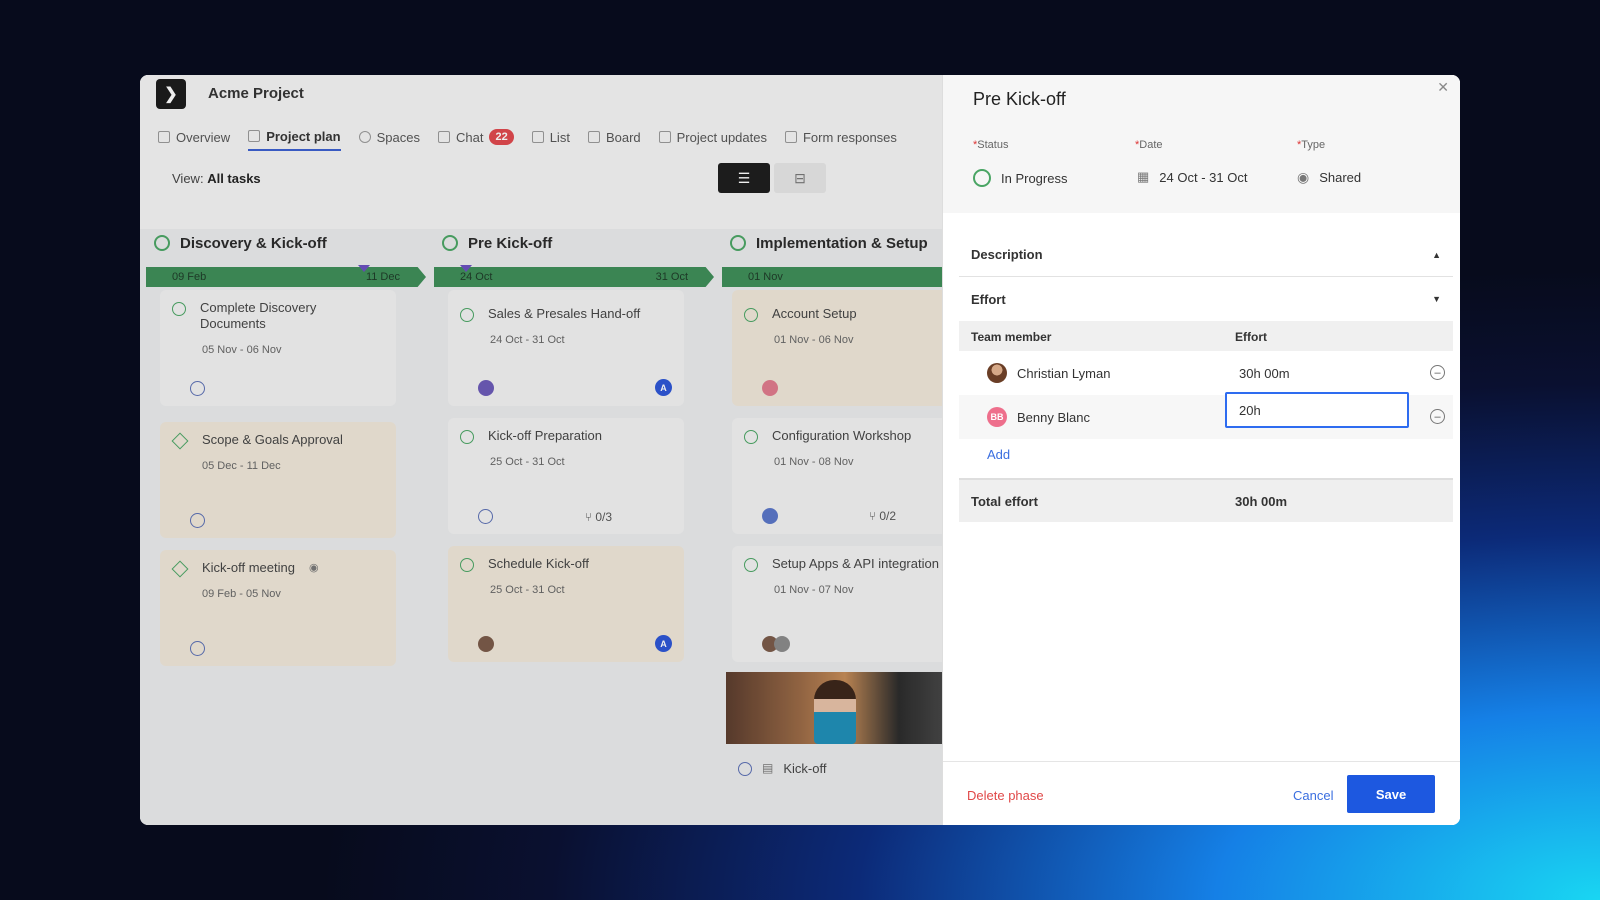  Describe the element at coordinates (1005, 795) in the screenshot. I see `delete-phase-button: Delete phase` at that location.